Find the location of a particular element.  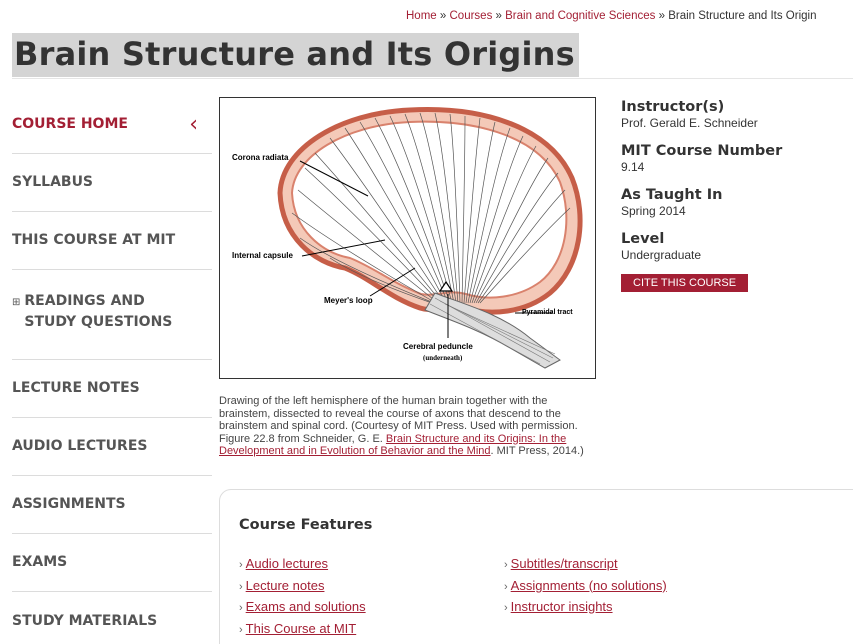

breadcrumb-courses-link: Courses is located at coordinates (471, 16).